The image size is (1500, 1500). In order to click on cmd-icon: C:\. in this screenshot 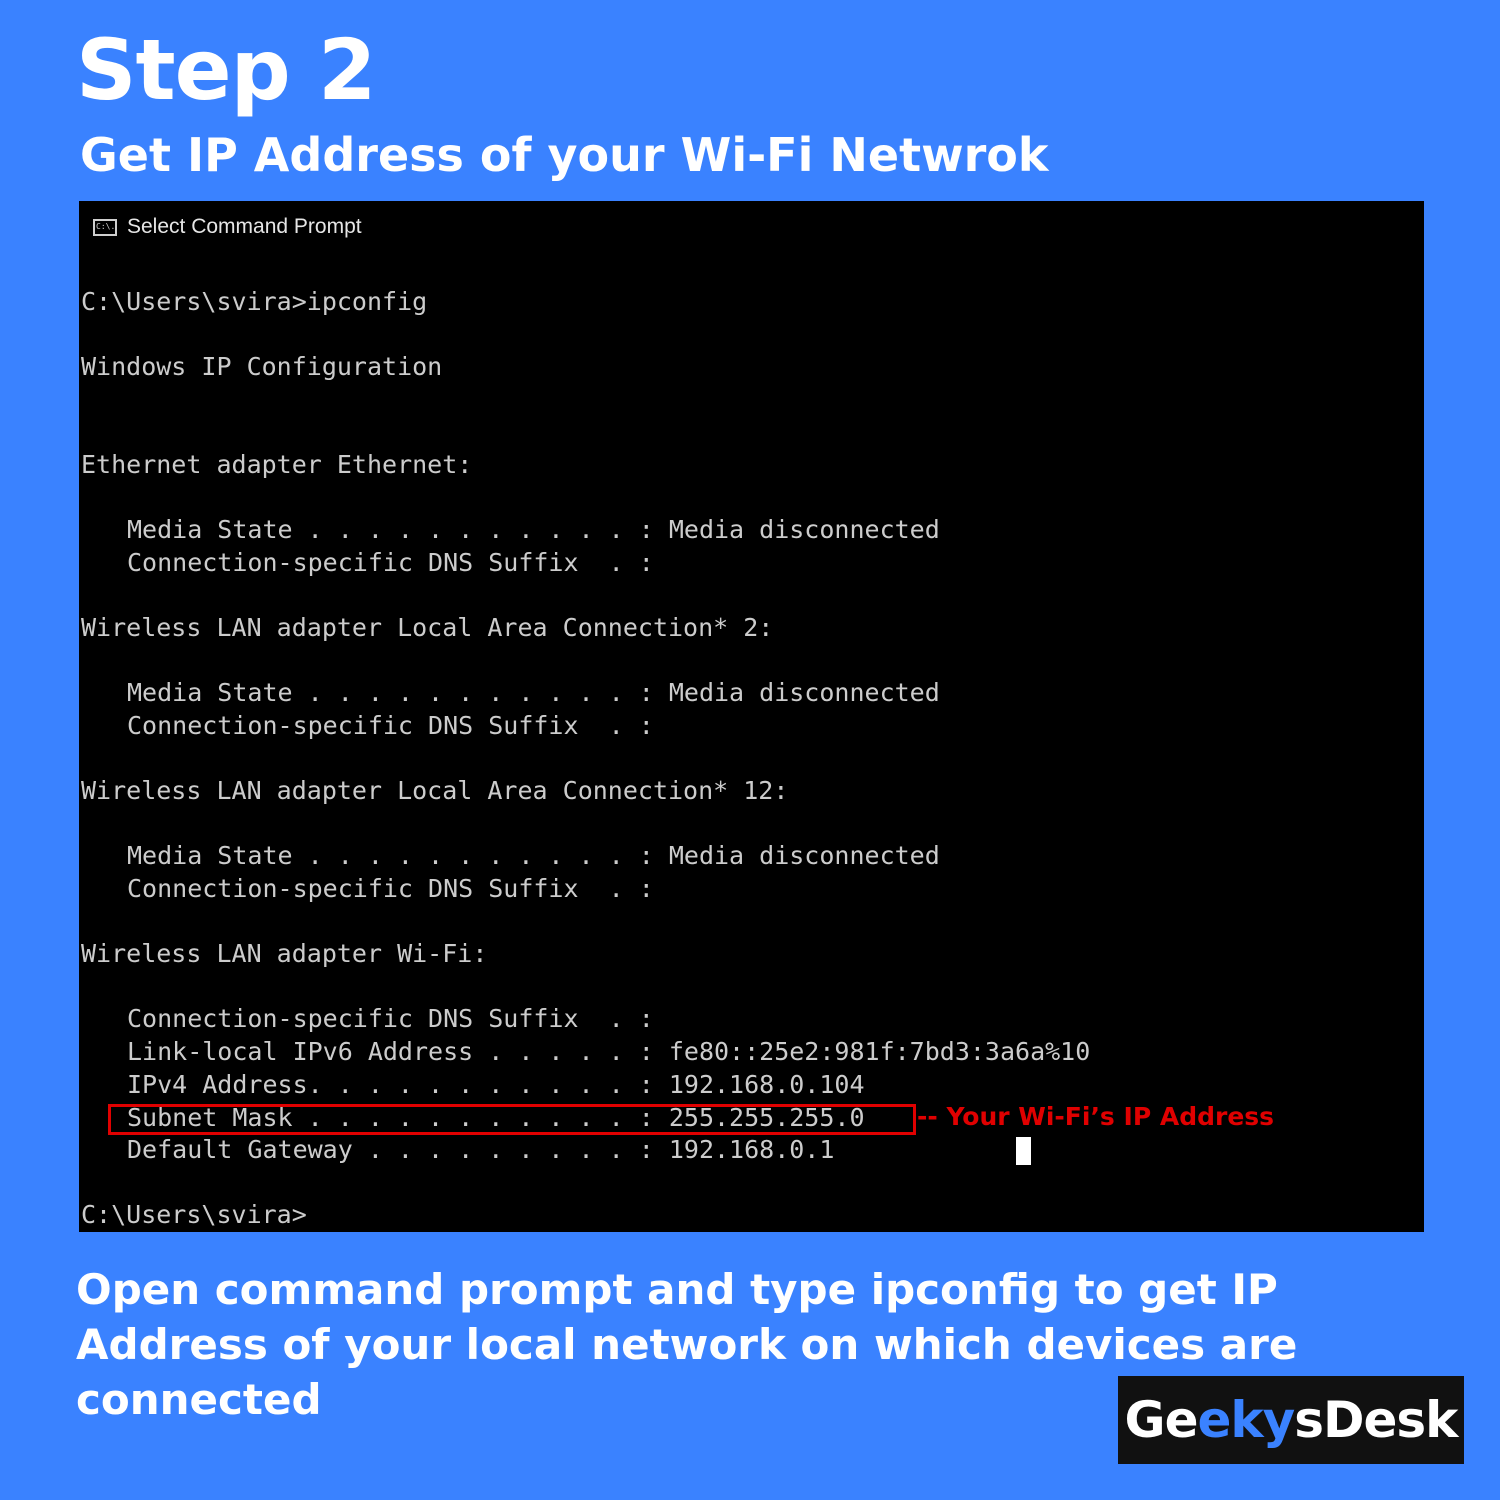, I will do `click(105, 227)`.